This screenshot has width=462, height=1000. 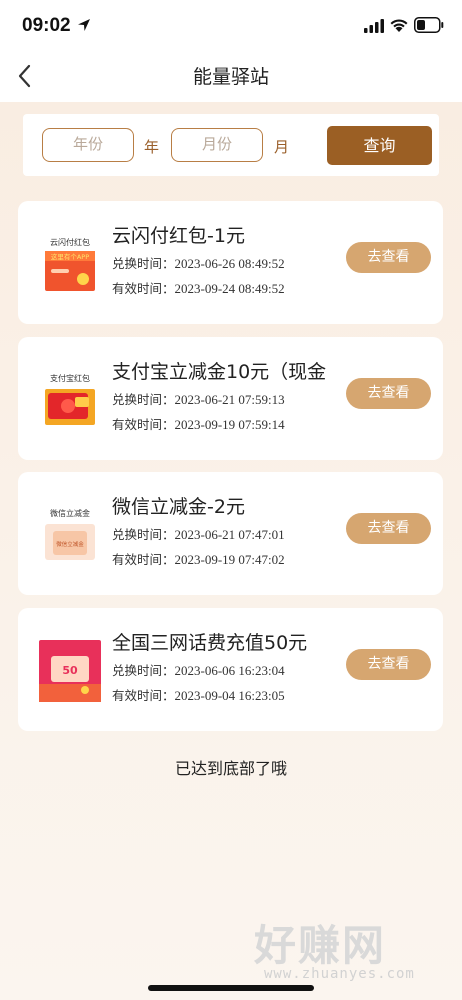 I want to click on year-input: 年份, so click(x=88, y=145).